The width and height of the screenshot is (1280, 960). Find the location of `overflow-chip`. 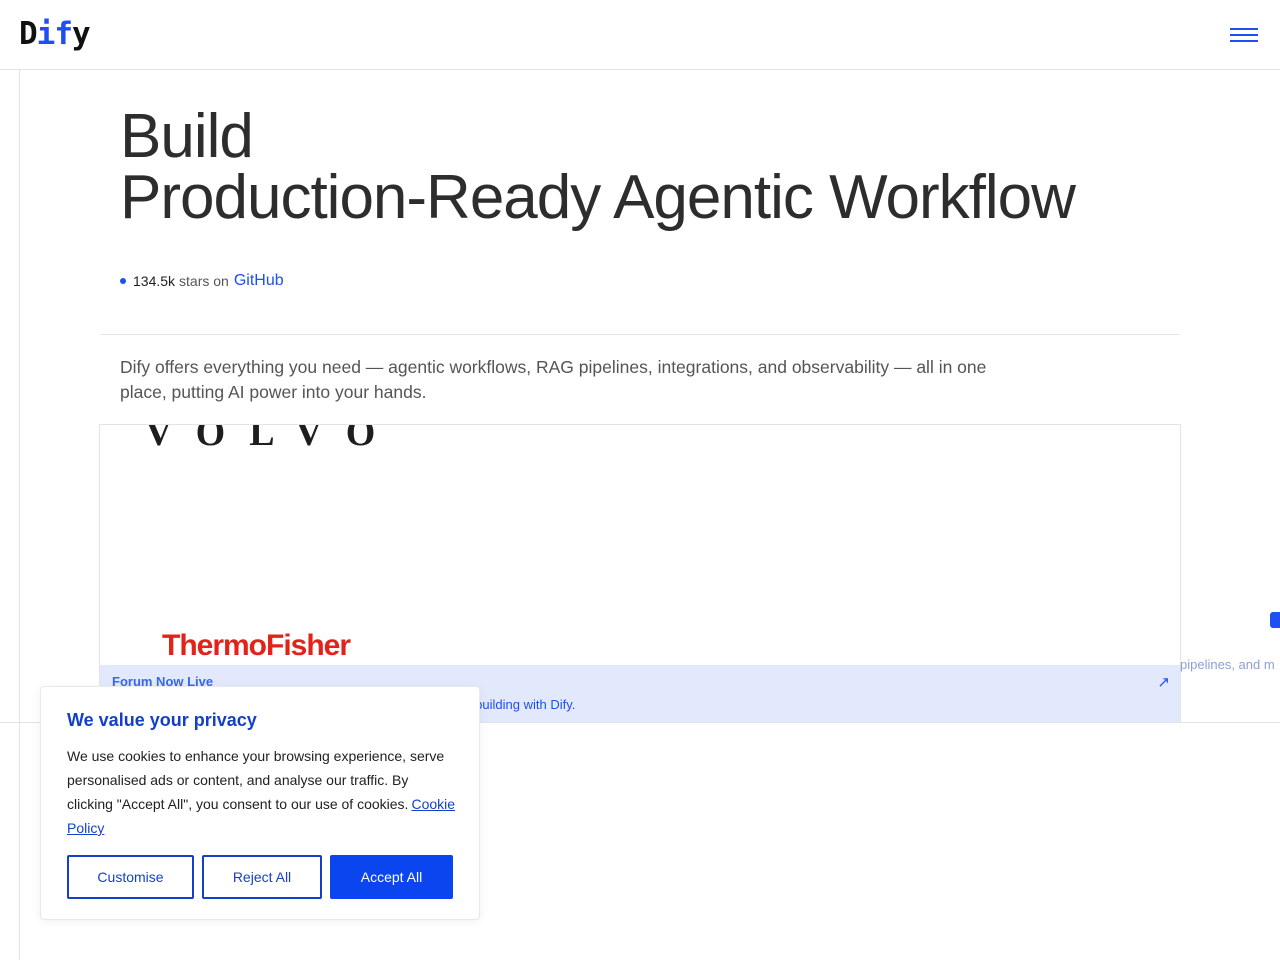

overflow-chip is located at coordinates (1275, 620).